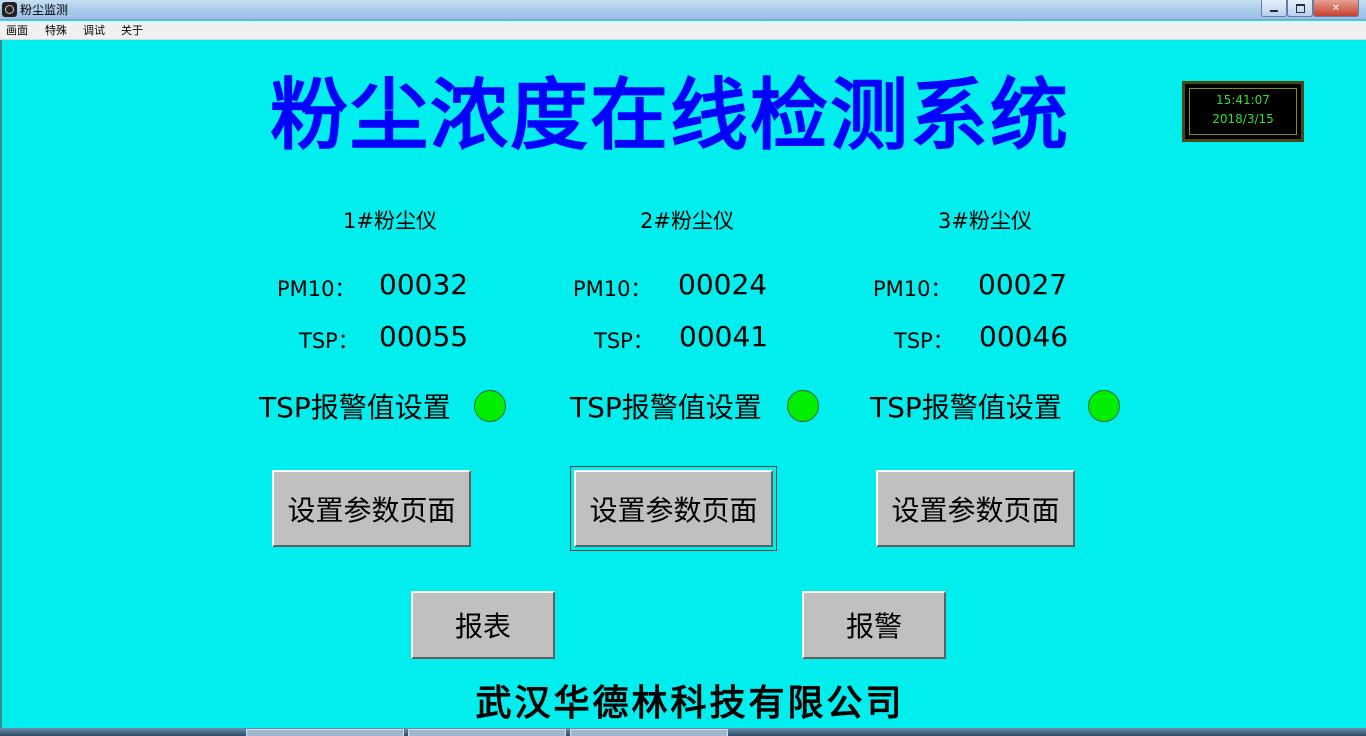  I want to click on minimize-button, so click(1274, 8).